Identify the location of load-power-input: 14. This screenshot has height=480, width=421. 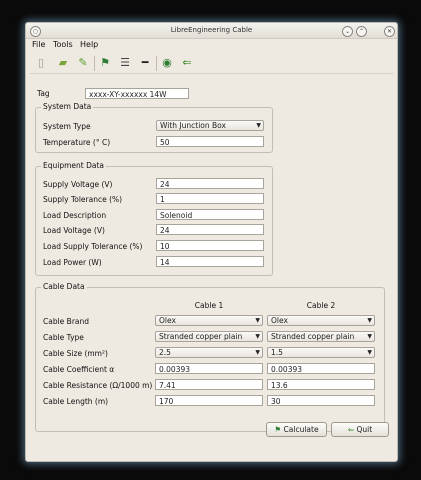
(210, 261).